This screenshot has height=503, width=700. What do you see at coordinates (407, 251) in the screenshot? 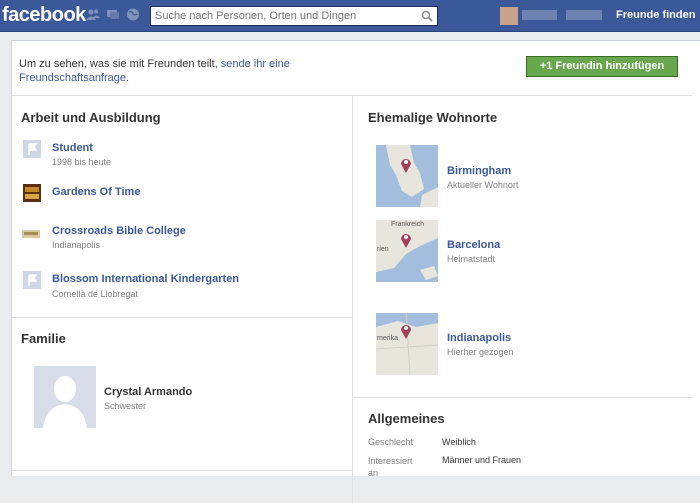
I see `barcelona-map: Frankreich rien` at bounding box center [407, 251].